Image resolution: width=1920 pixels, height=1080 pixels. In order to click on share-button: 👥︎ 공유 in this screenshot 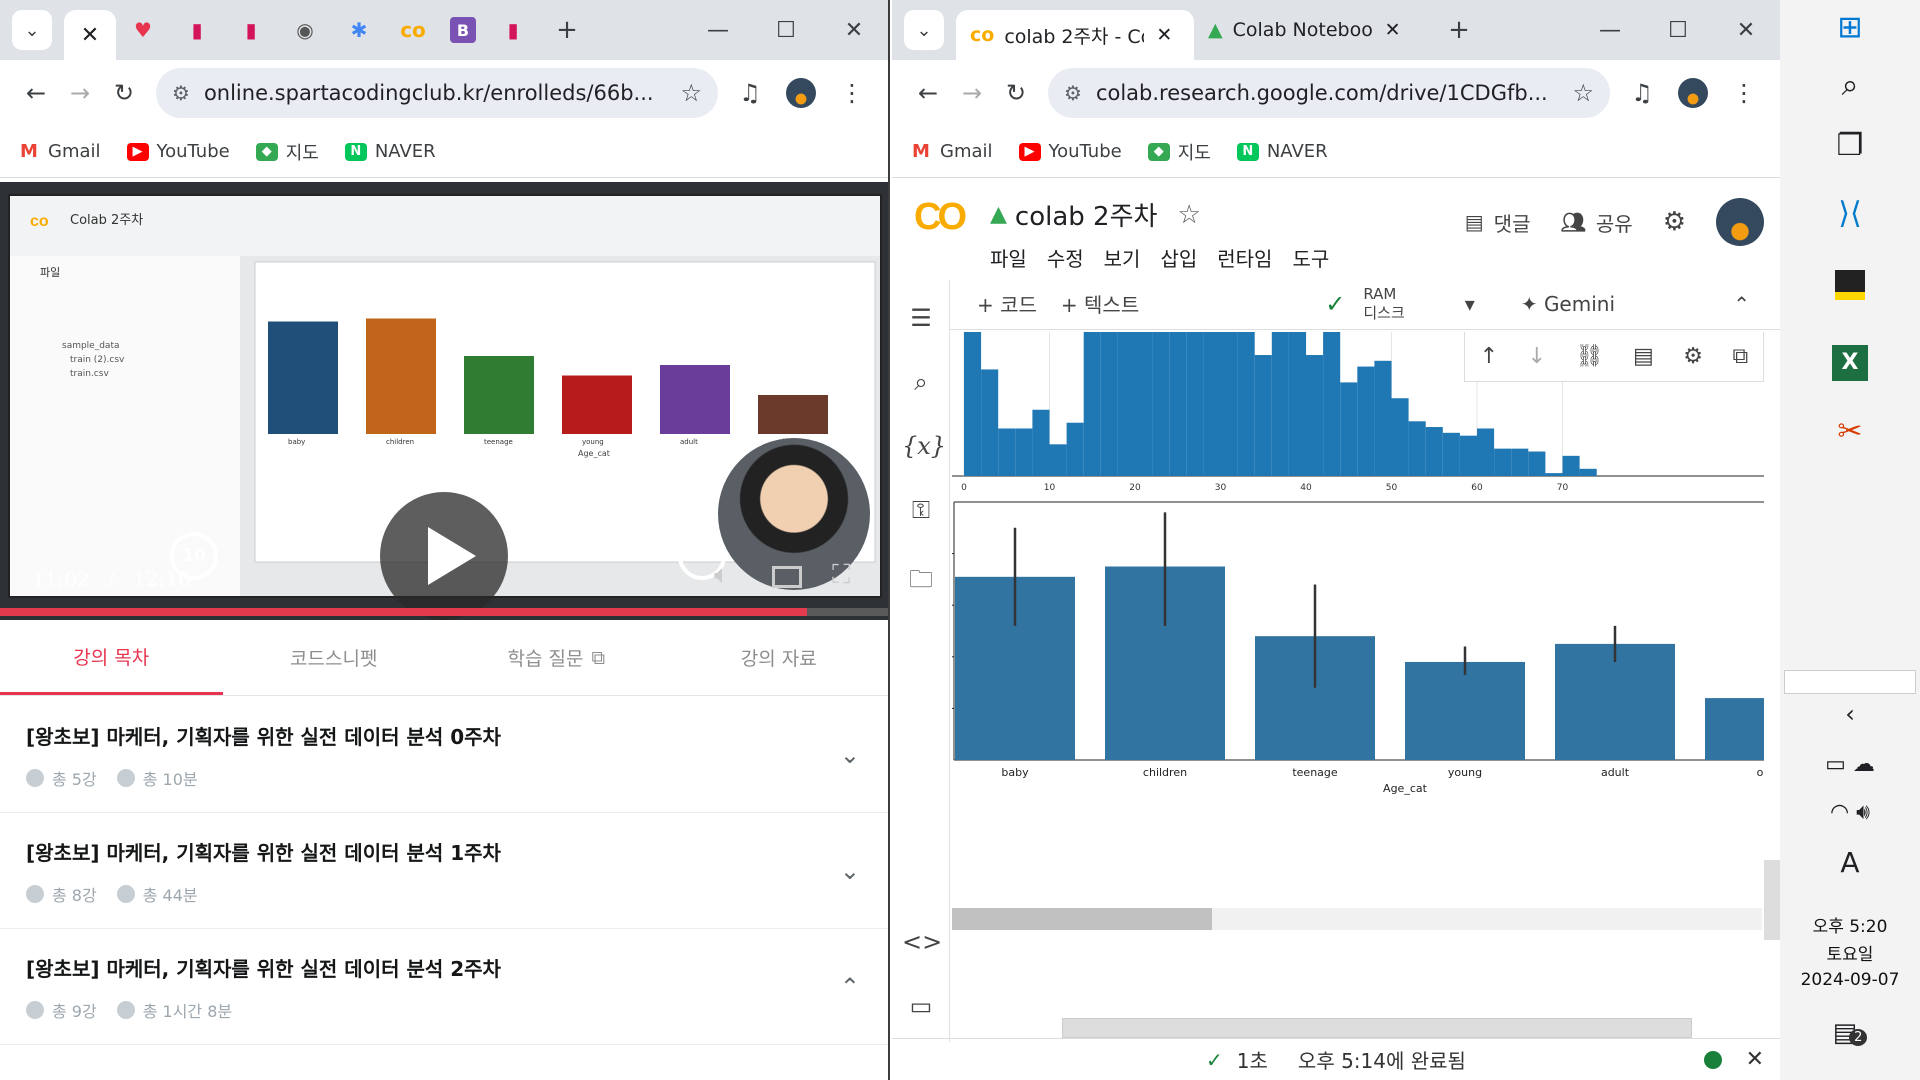, I will do `click(1596, 222)`.